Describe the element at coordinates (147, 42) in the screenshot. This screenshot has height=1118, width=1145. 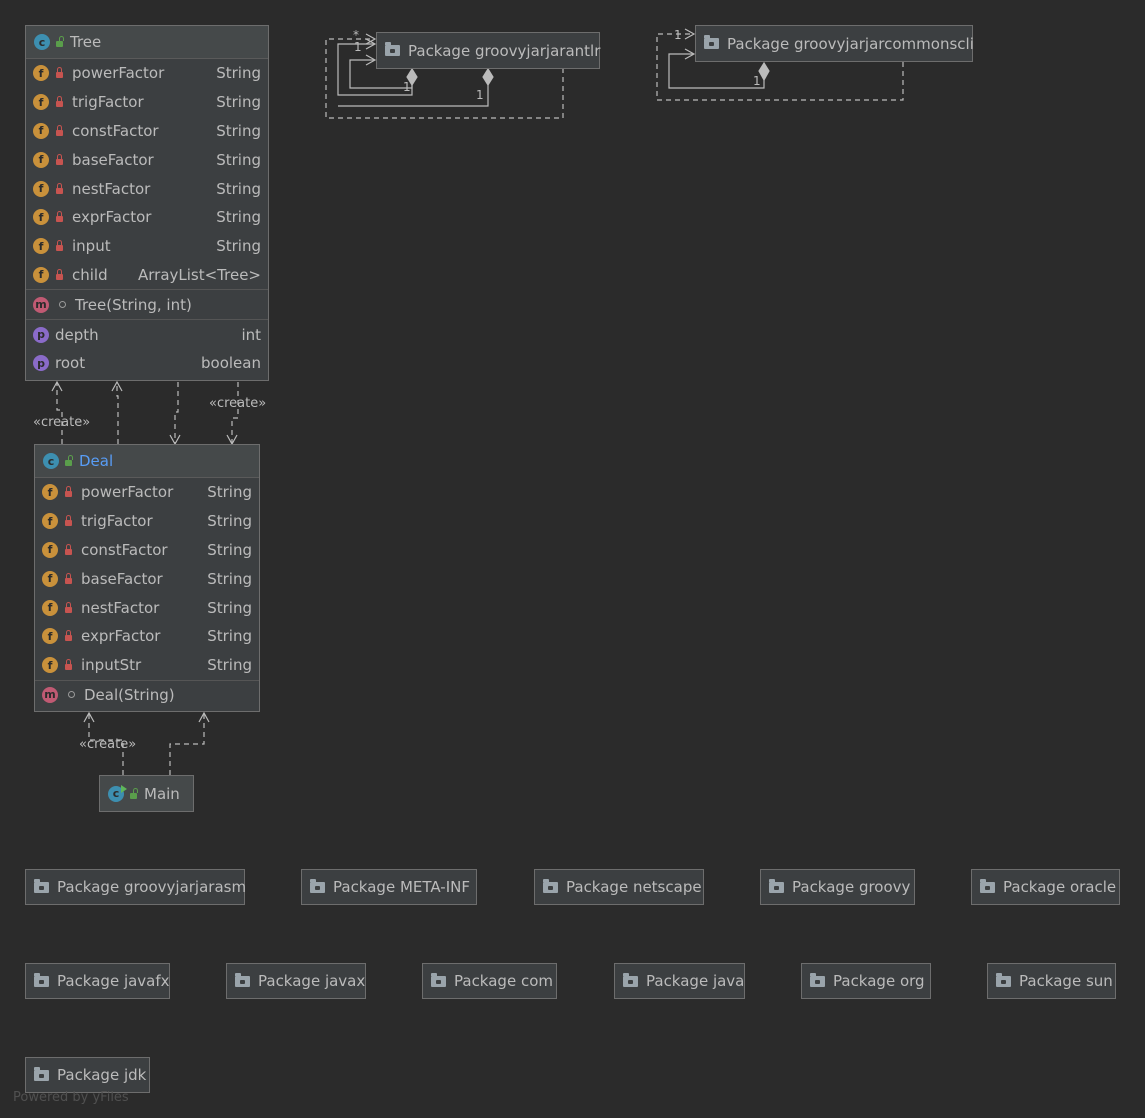
I see `class-header: c Tree` at that location.